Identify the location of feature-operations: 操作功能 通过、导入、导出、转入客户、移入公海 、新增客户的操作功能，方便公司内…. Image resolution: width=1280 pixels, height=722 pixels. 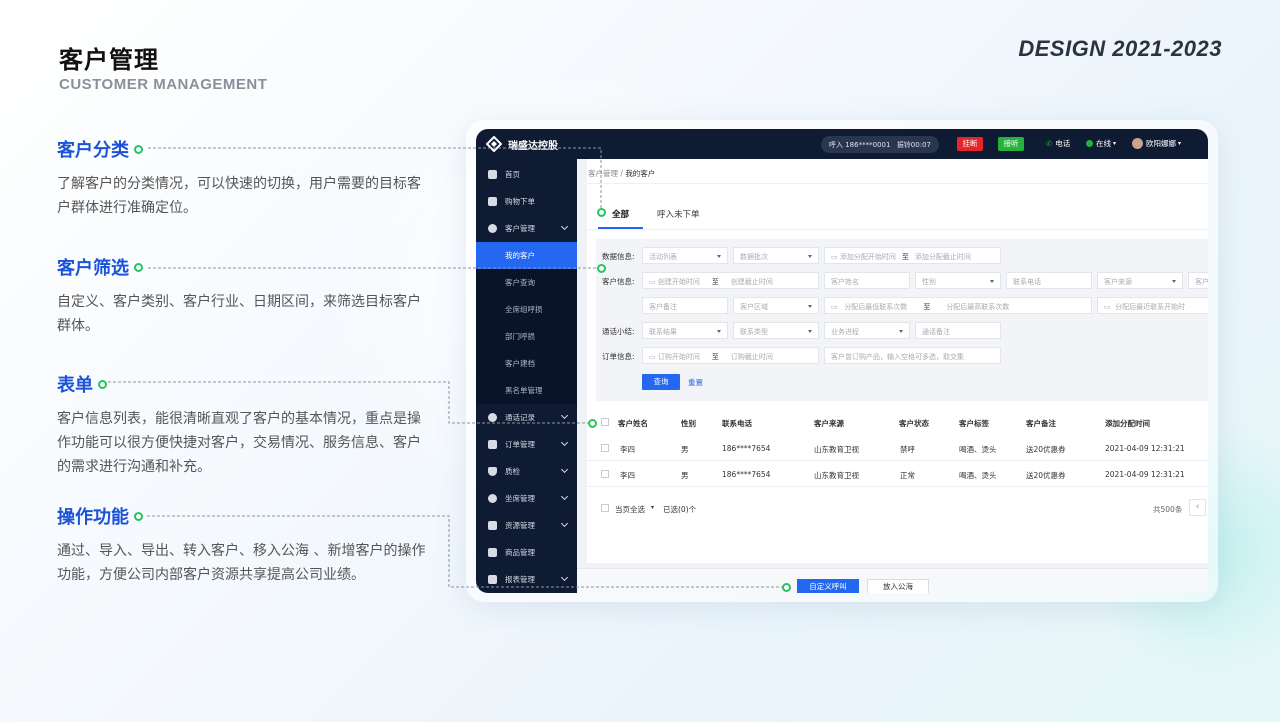
(244, 545).